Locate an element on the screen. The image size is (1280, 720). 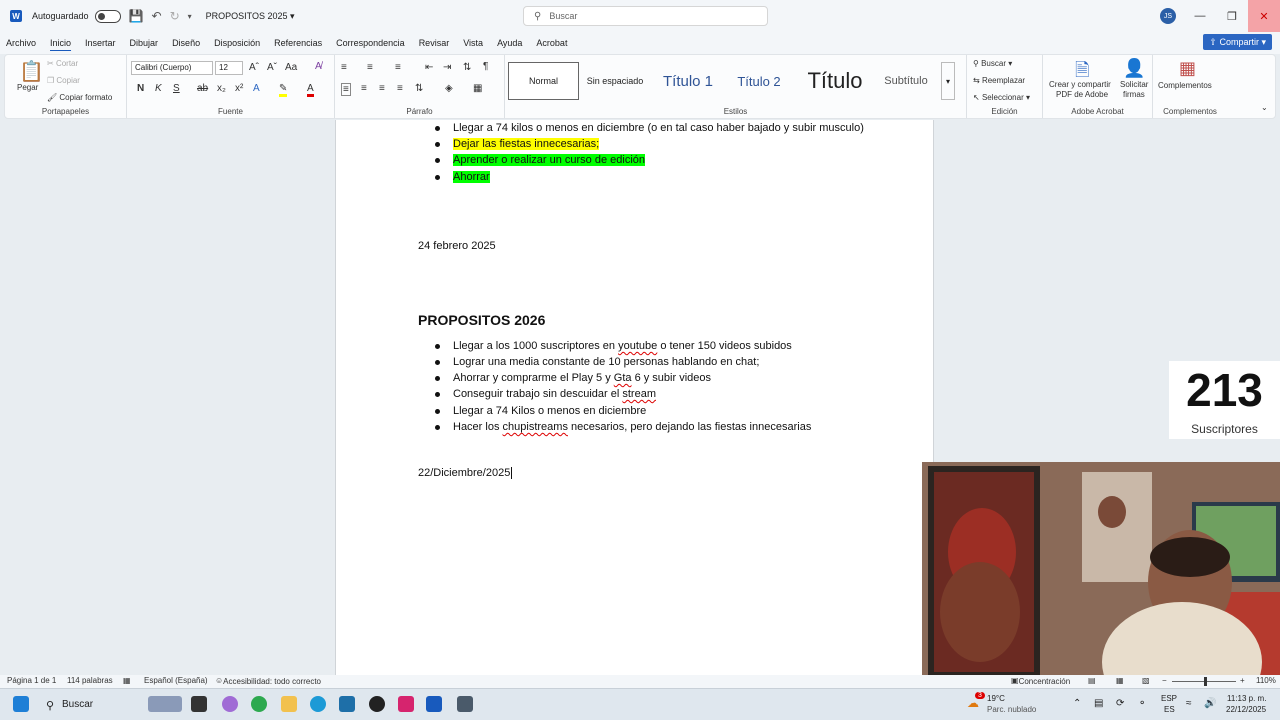
tab-acrobat: Acrobat is located at coordinates (551, 43).